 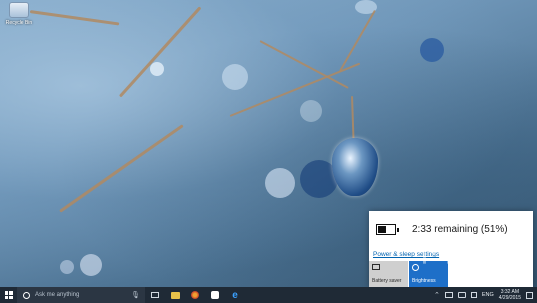 I want to click on language-indicator: ENG, so click(x=488, y=295).